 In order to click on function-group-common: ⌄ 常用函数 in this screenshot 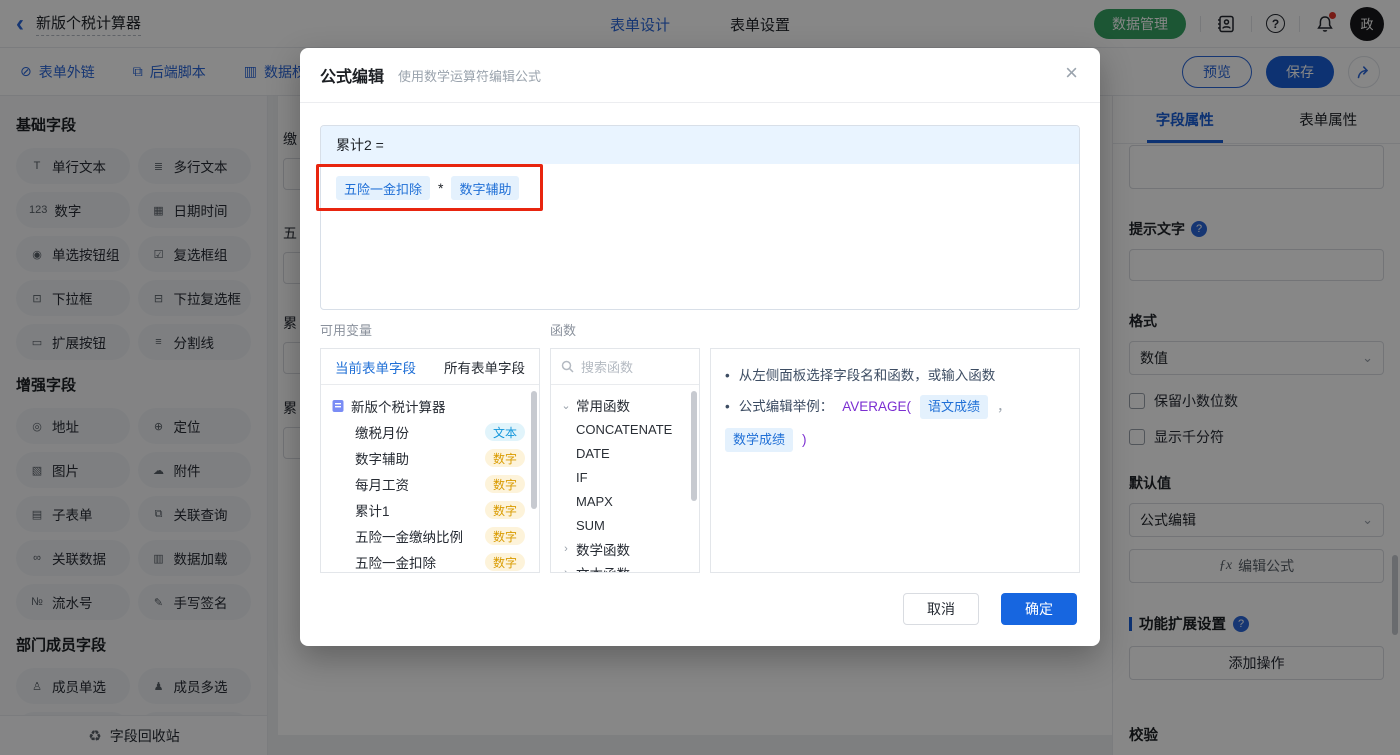, I will do `click(630, 405)`.